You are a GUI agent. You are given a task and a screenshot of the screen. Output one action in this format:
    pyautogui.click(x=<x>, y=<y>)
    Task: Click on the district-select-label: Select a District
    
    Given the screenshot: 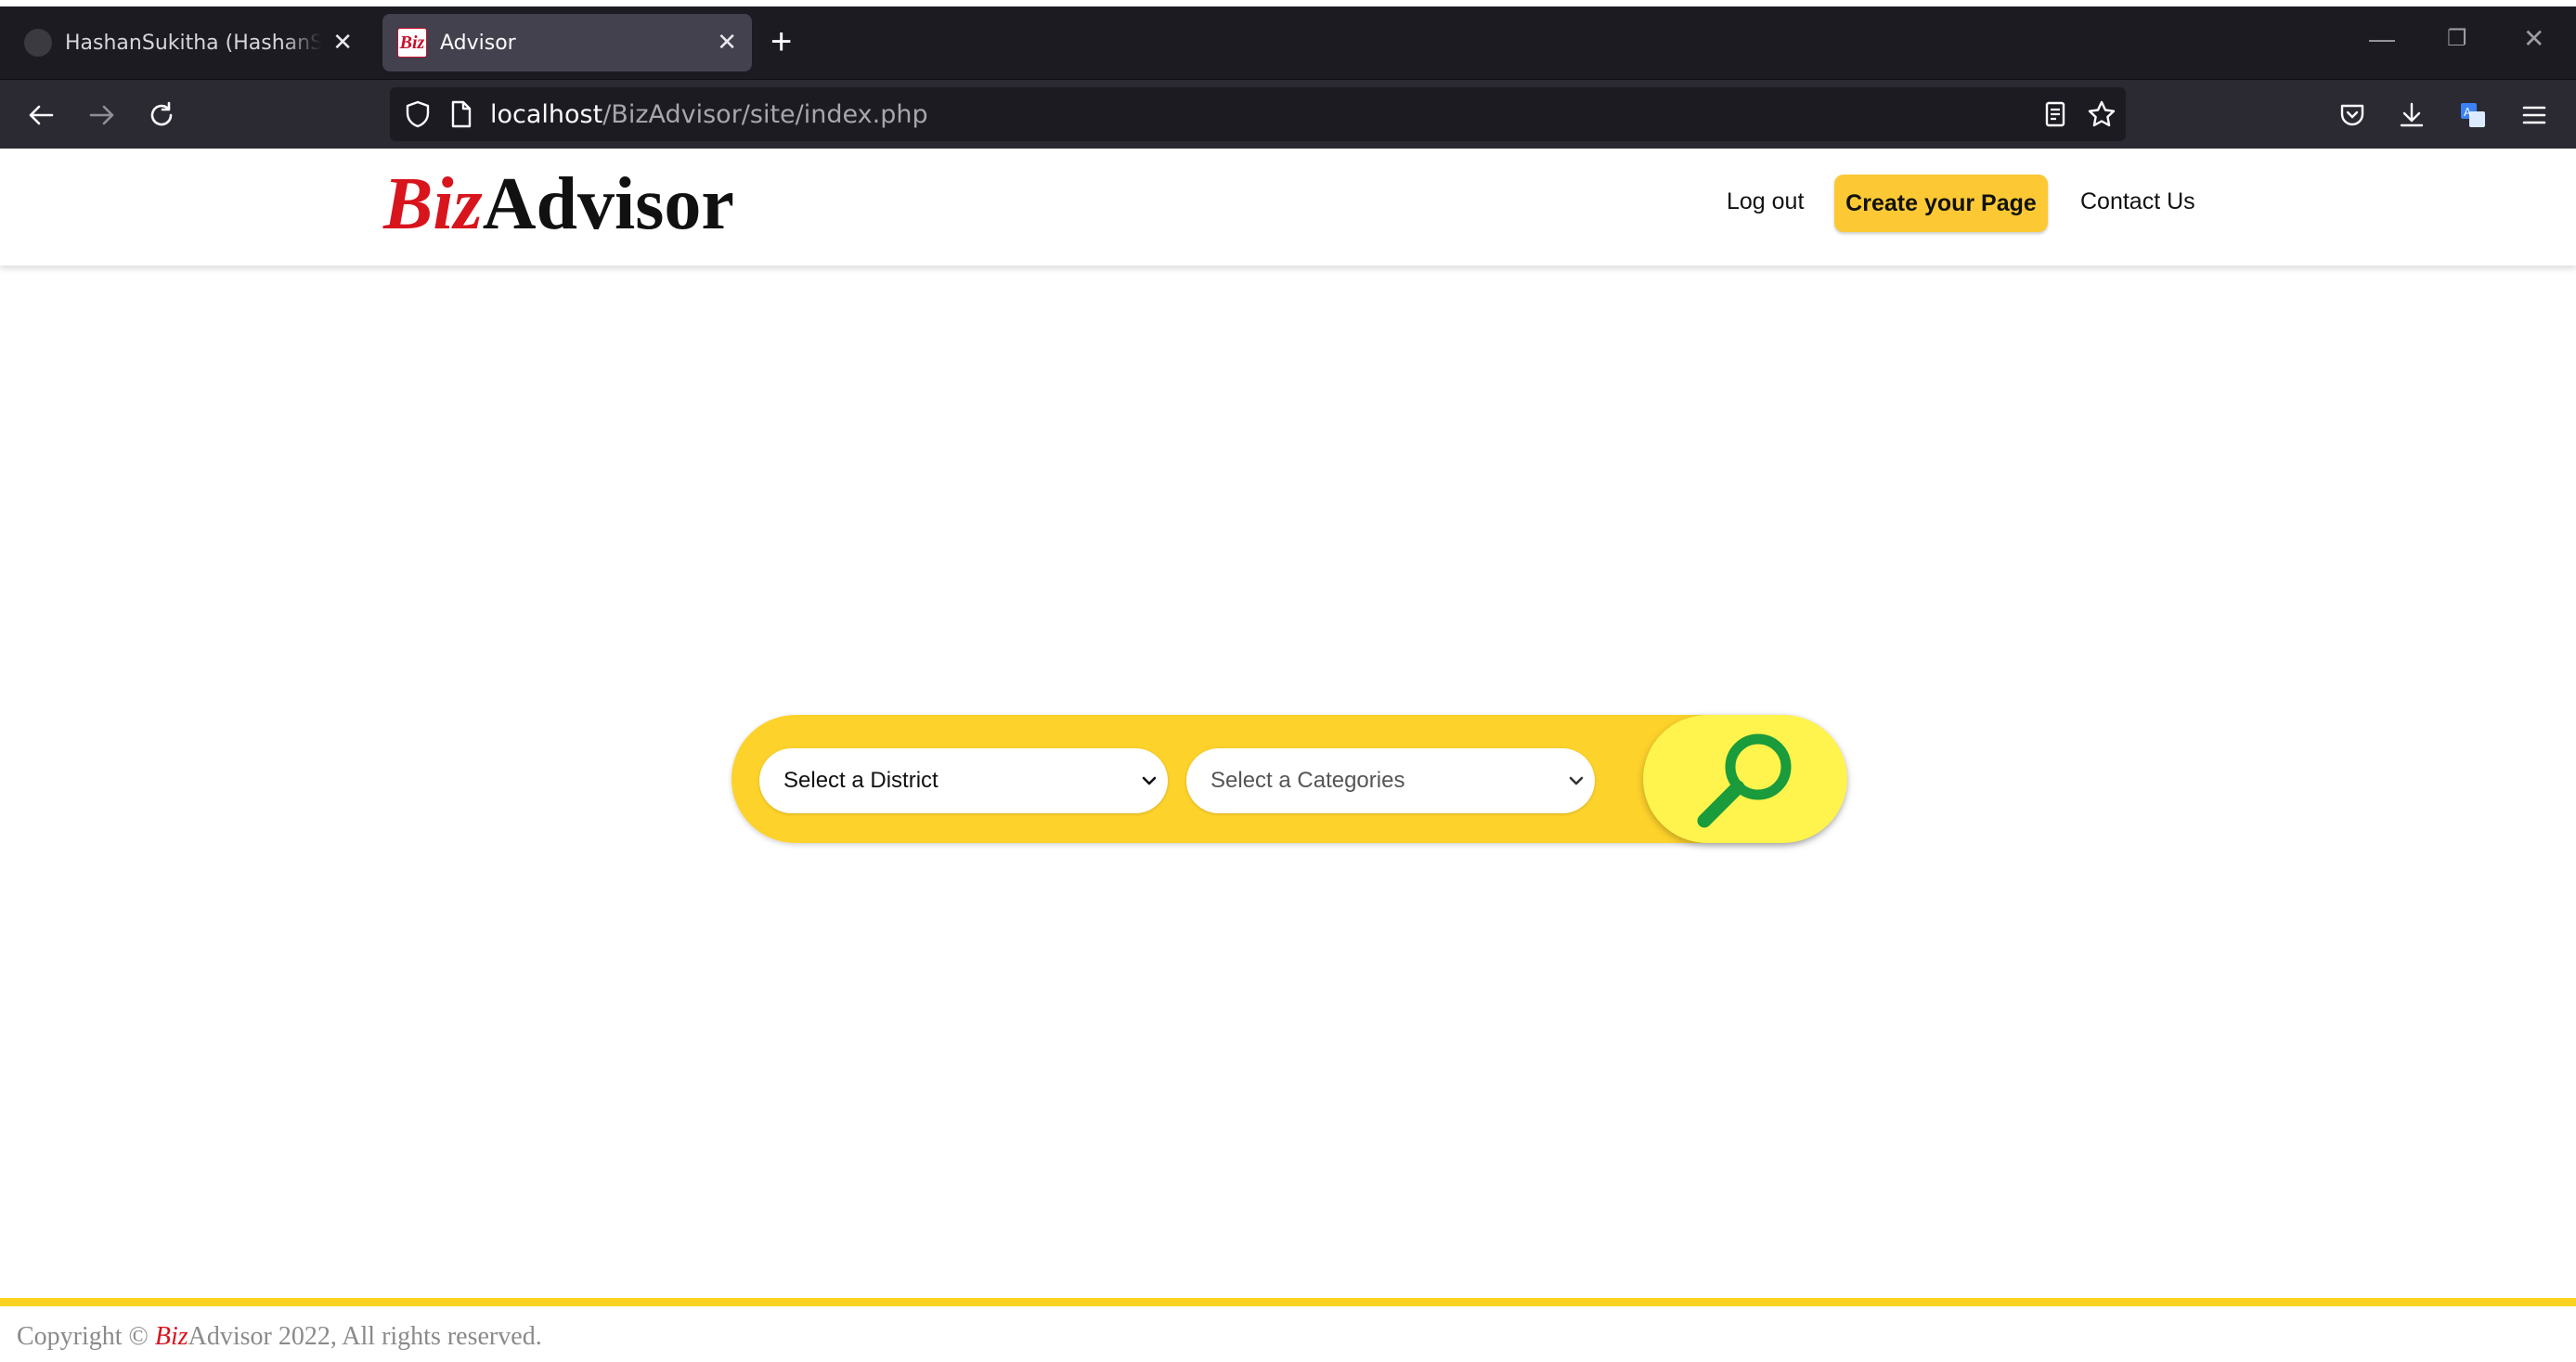 What is the action you would take?
    pyautogui.click(x=860, y=781)
    